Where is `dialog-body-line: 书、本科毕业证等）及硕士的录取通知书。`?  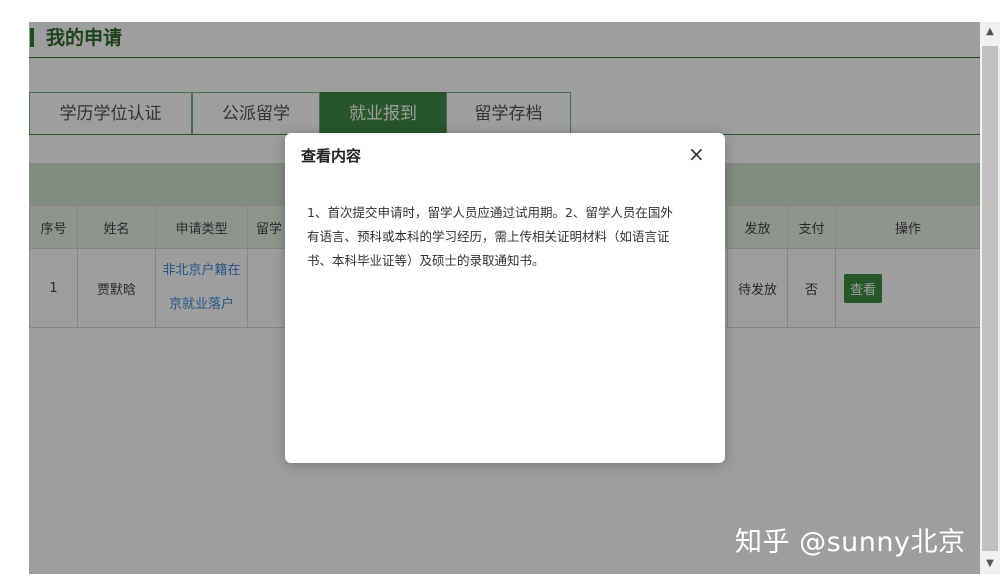 dialog-body-line: 书、本科毕业证等）及硕士的录取通知书。 is located at coordinates (426, 260).